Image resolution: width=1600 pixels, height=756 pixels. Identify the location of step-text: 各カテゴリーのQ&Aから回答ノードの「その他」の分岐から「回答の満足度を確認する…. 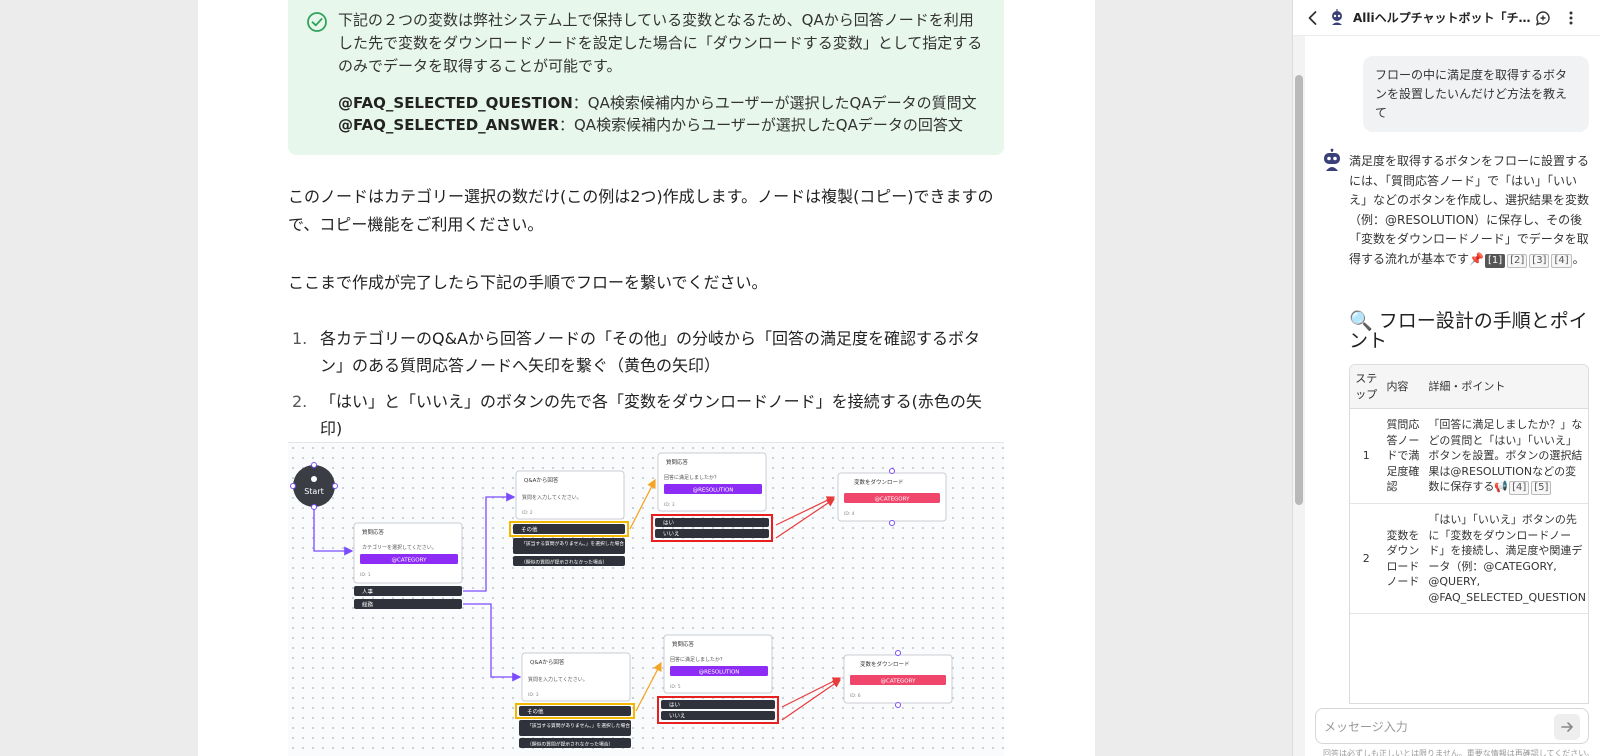
(650, 352).